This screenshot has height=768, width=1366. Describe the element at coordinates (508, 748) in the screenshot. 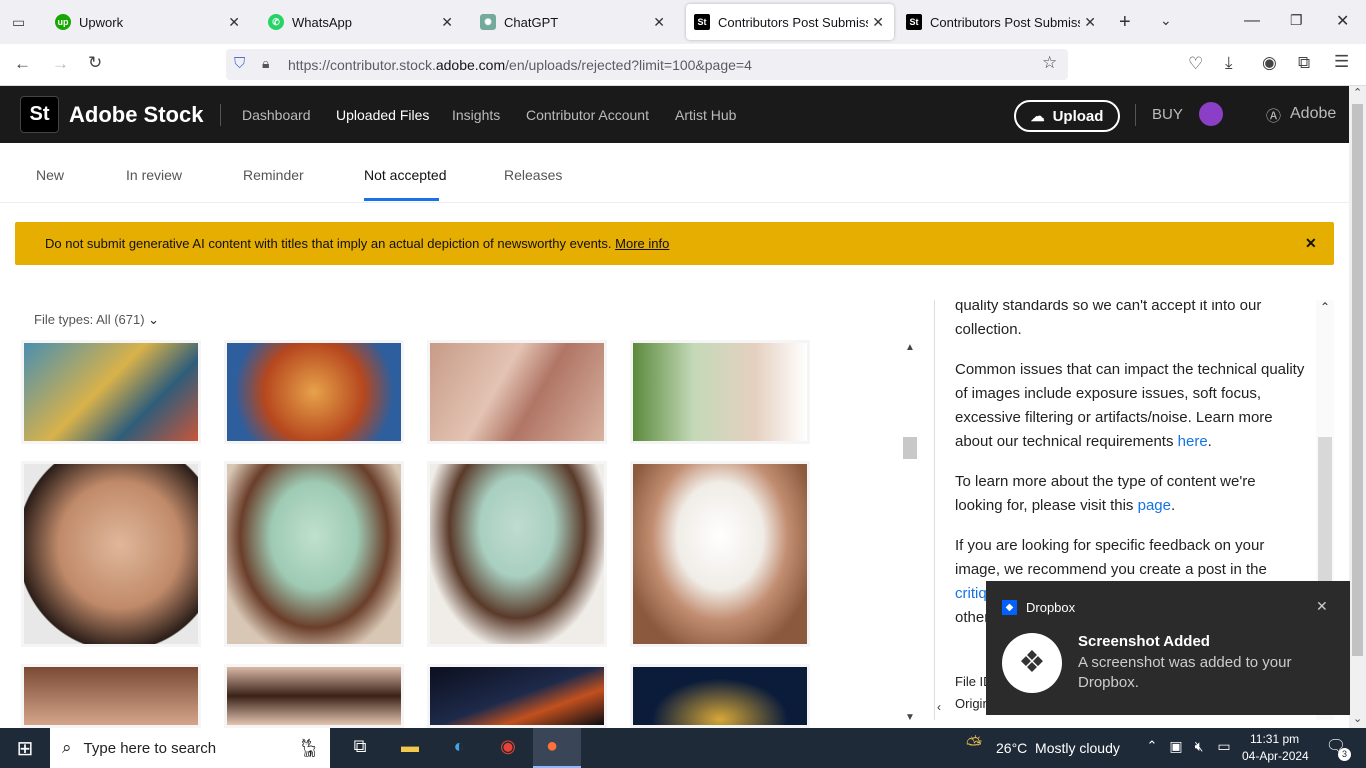

I see `chrome-icon: ◉` at that location.